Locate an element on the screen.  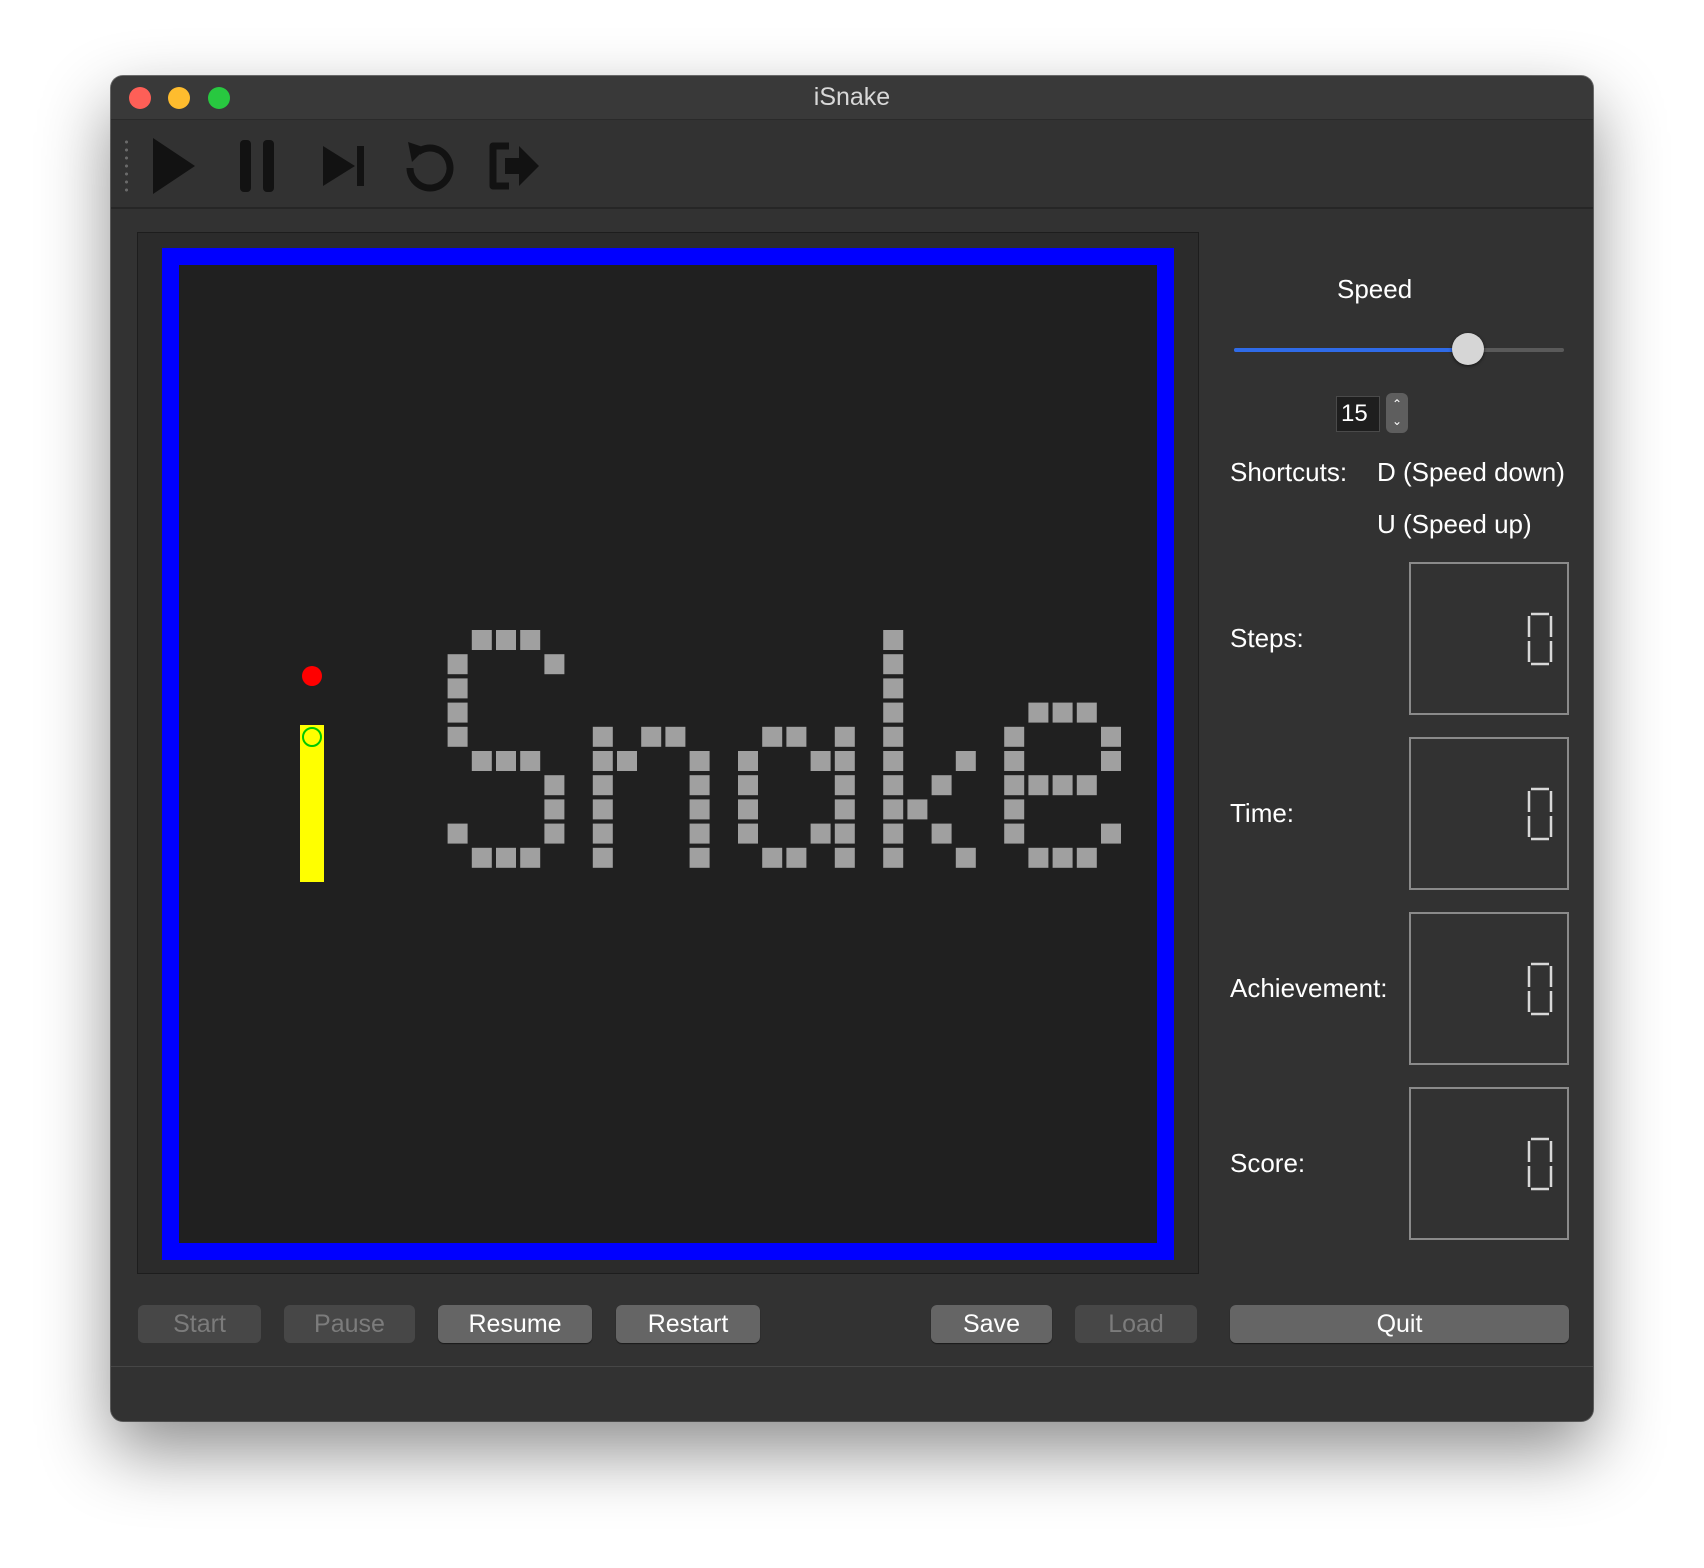
speed-stepper: ⌃ ⌄ is located at coordinates (1397, 413).